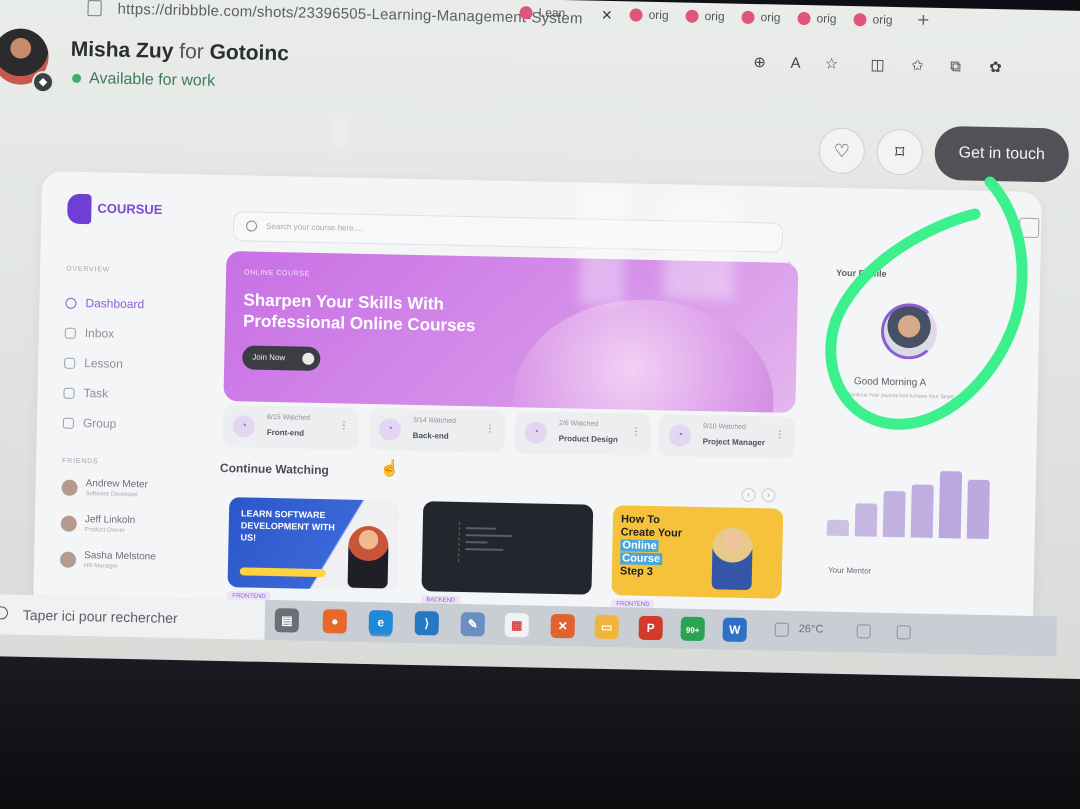  Describe the element at coordinates (542, 17) in the screenshot. I see `tab-lean: Lean` at that location.